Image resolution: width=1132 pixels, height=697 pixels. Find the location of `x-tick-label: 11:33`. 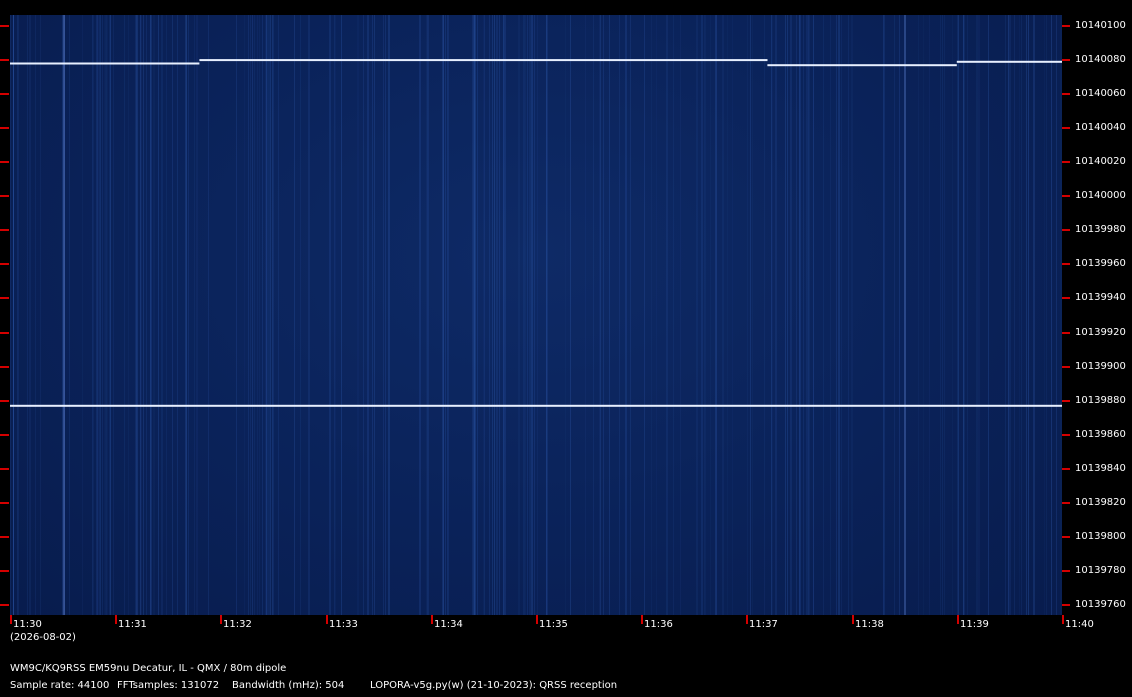

x-tick-label: 11:33 is located at coordinates (343, 624).